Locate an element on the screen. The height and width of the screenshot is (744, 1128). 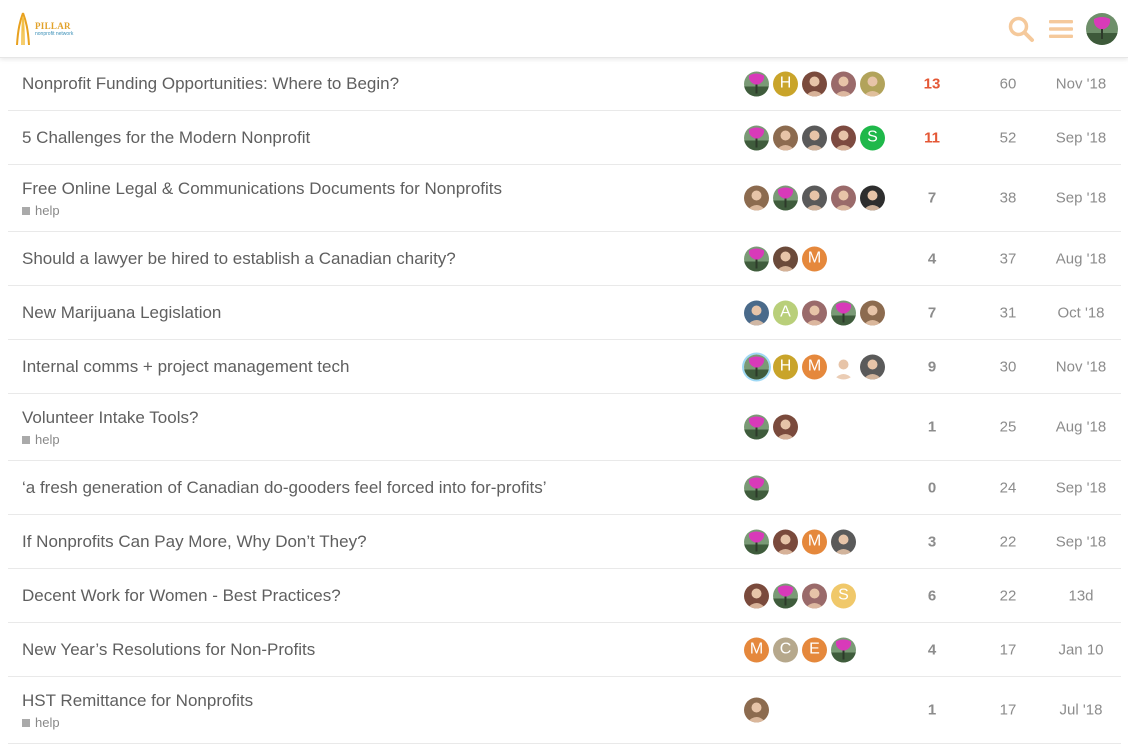
topic-title: Decent Work for Women - Best Practices? is located at coordinates (181, 596).